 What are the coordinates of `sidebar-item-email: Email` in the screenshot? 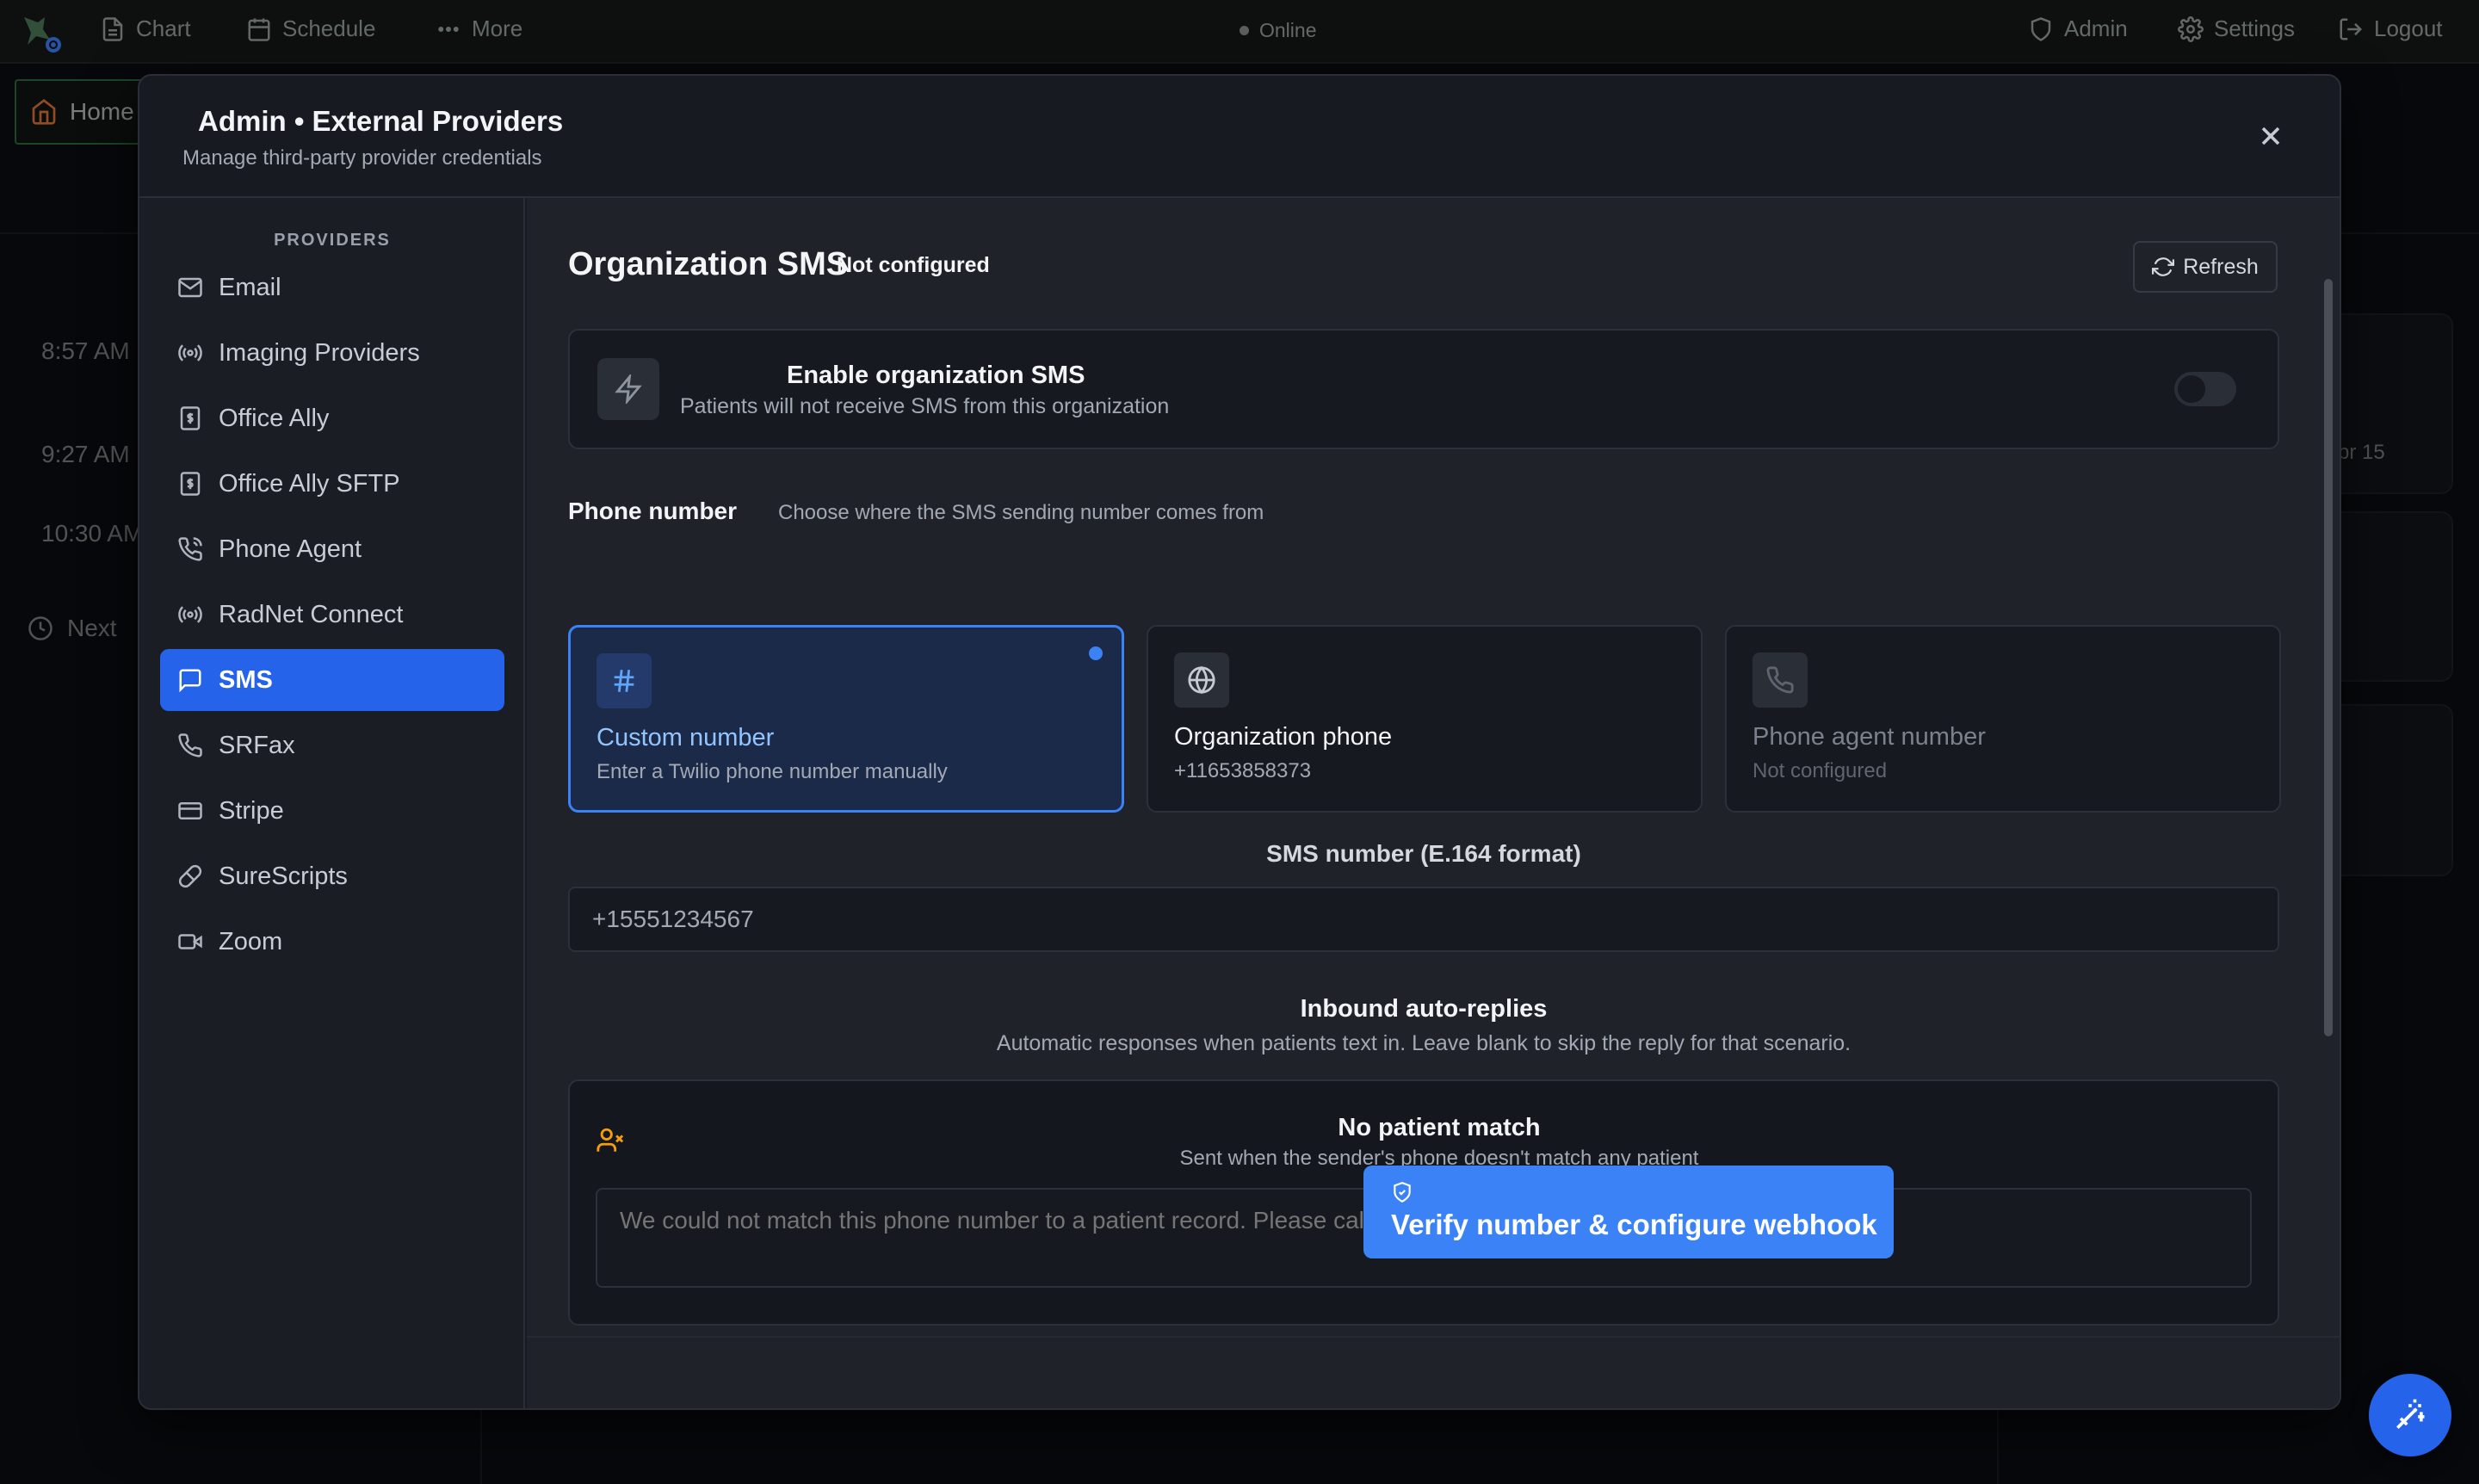 It's located at (332, 287).